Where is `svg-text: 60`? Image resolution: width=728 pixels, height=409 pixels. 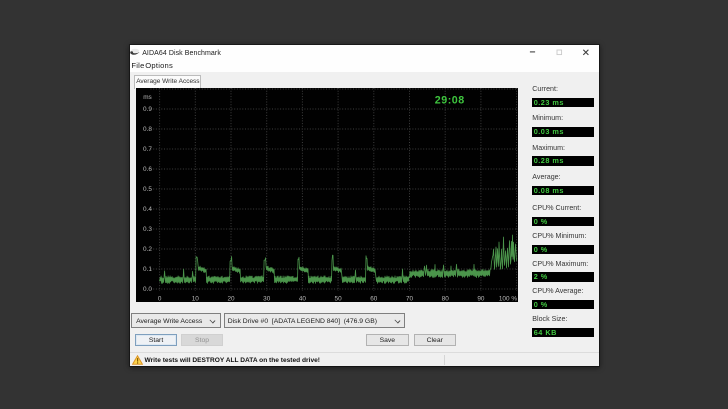
svg-text: 60 is located at coordinates (374, 299).